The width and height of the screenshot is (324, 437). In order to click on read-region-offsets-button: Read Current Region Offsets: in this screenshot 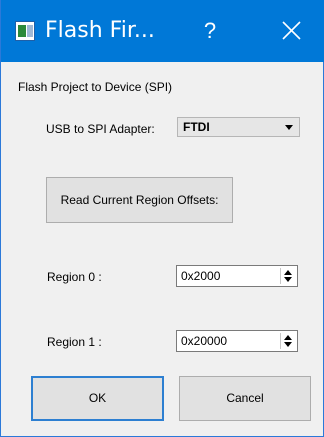, I will do `click(139, 200)`.